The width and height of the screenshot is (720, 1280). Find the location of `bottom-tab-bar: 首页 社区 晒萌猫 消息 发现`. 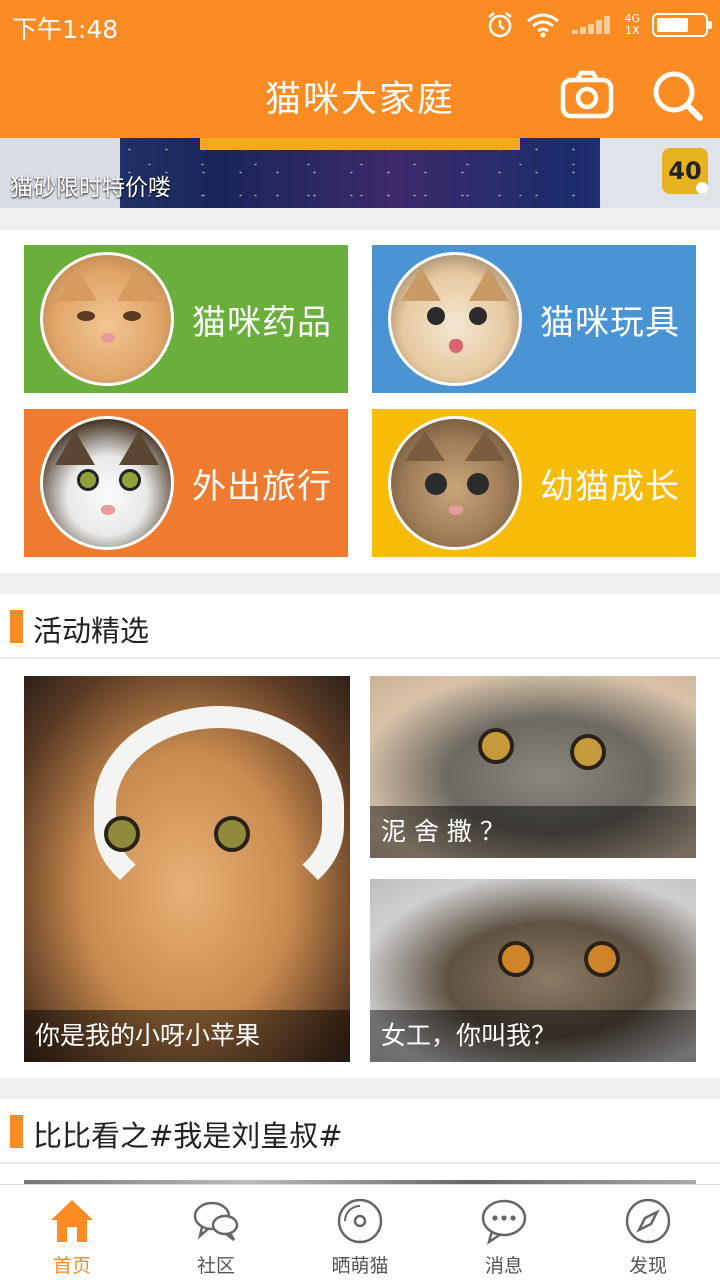

bottom-tab-bar: 首页 社区 晒萌猫 消息 发现 is located at coordinates (360, 1232).